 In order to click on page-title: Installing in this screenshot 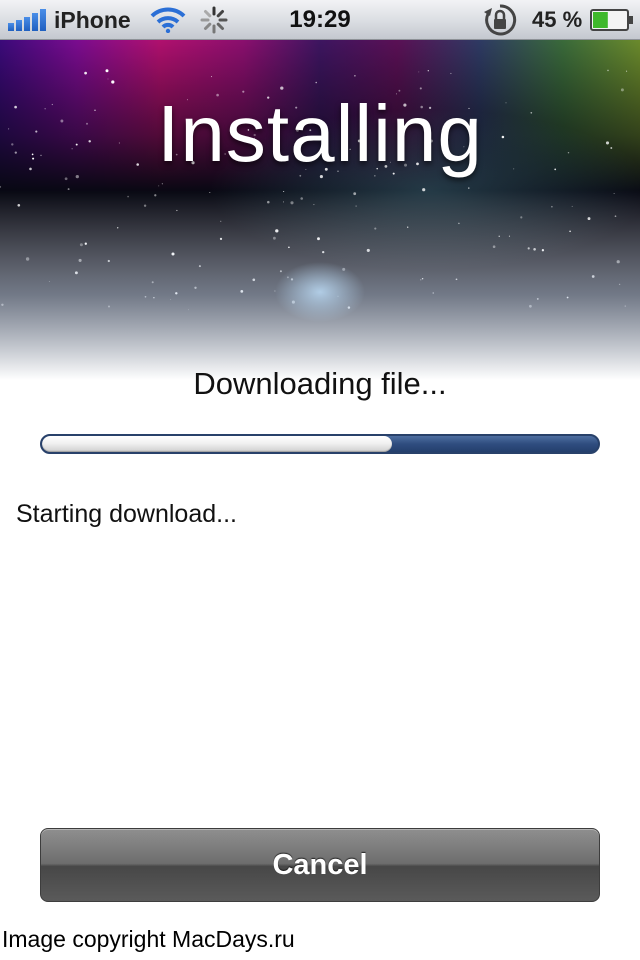, I will do `click(320, 133)`.